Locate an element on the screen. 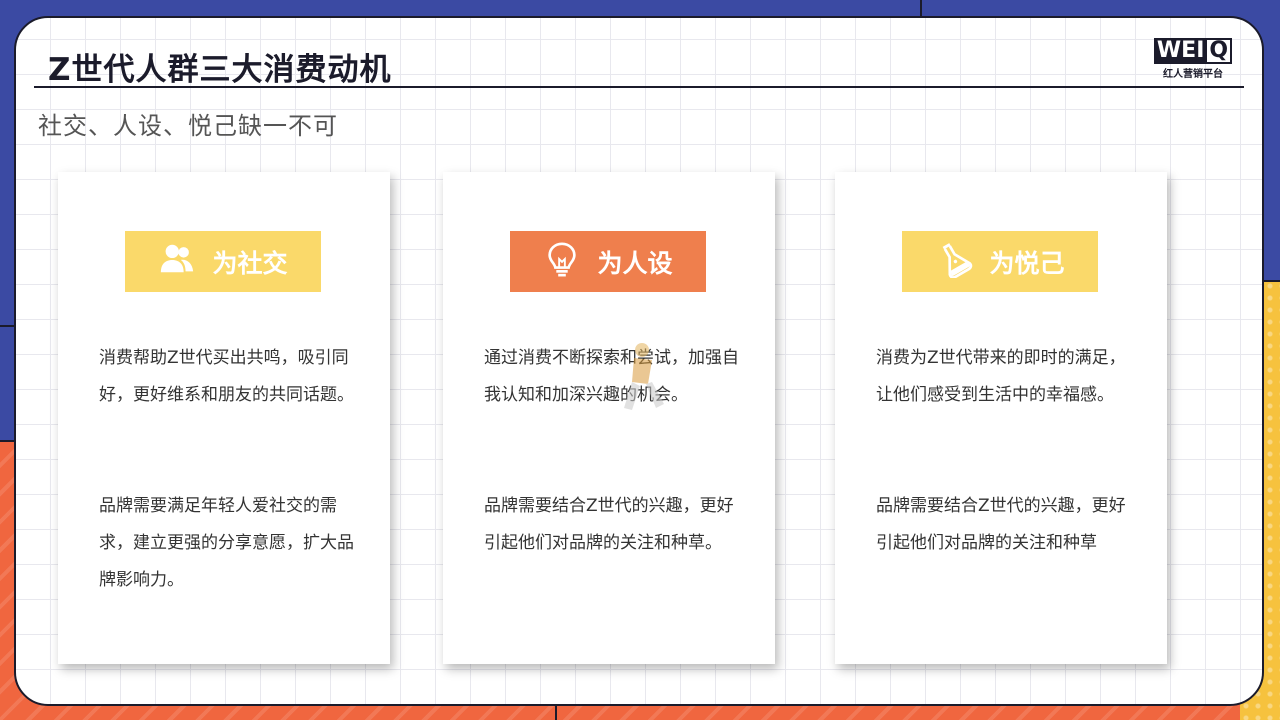 This screenshot has width=1280, height=720. card-text-secondary: 品牌需要结合Z世代的兴趣，更好引起他们对品牌的关注和种草 is located at coordinates (1001, 524).